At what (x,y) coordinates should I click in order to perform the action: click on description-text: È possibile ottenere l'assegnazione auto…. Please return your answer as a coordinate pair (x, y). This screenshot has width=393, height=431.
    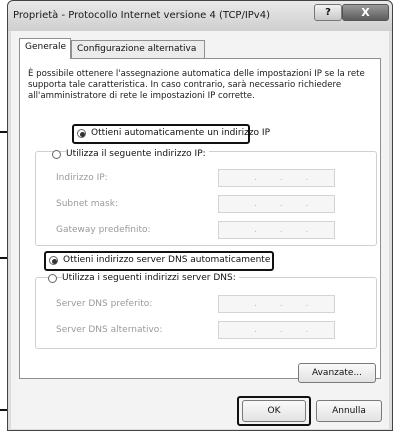
    Looking at the image, I should click on (196, 85).